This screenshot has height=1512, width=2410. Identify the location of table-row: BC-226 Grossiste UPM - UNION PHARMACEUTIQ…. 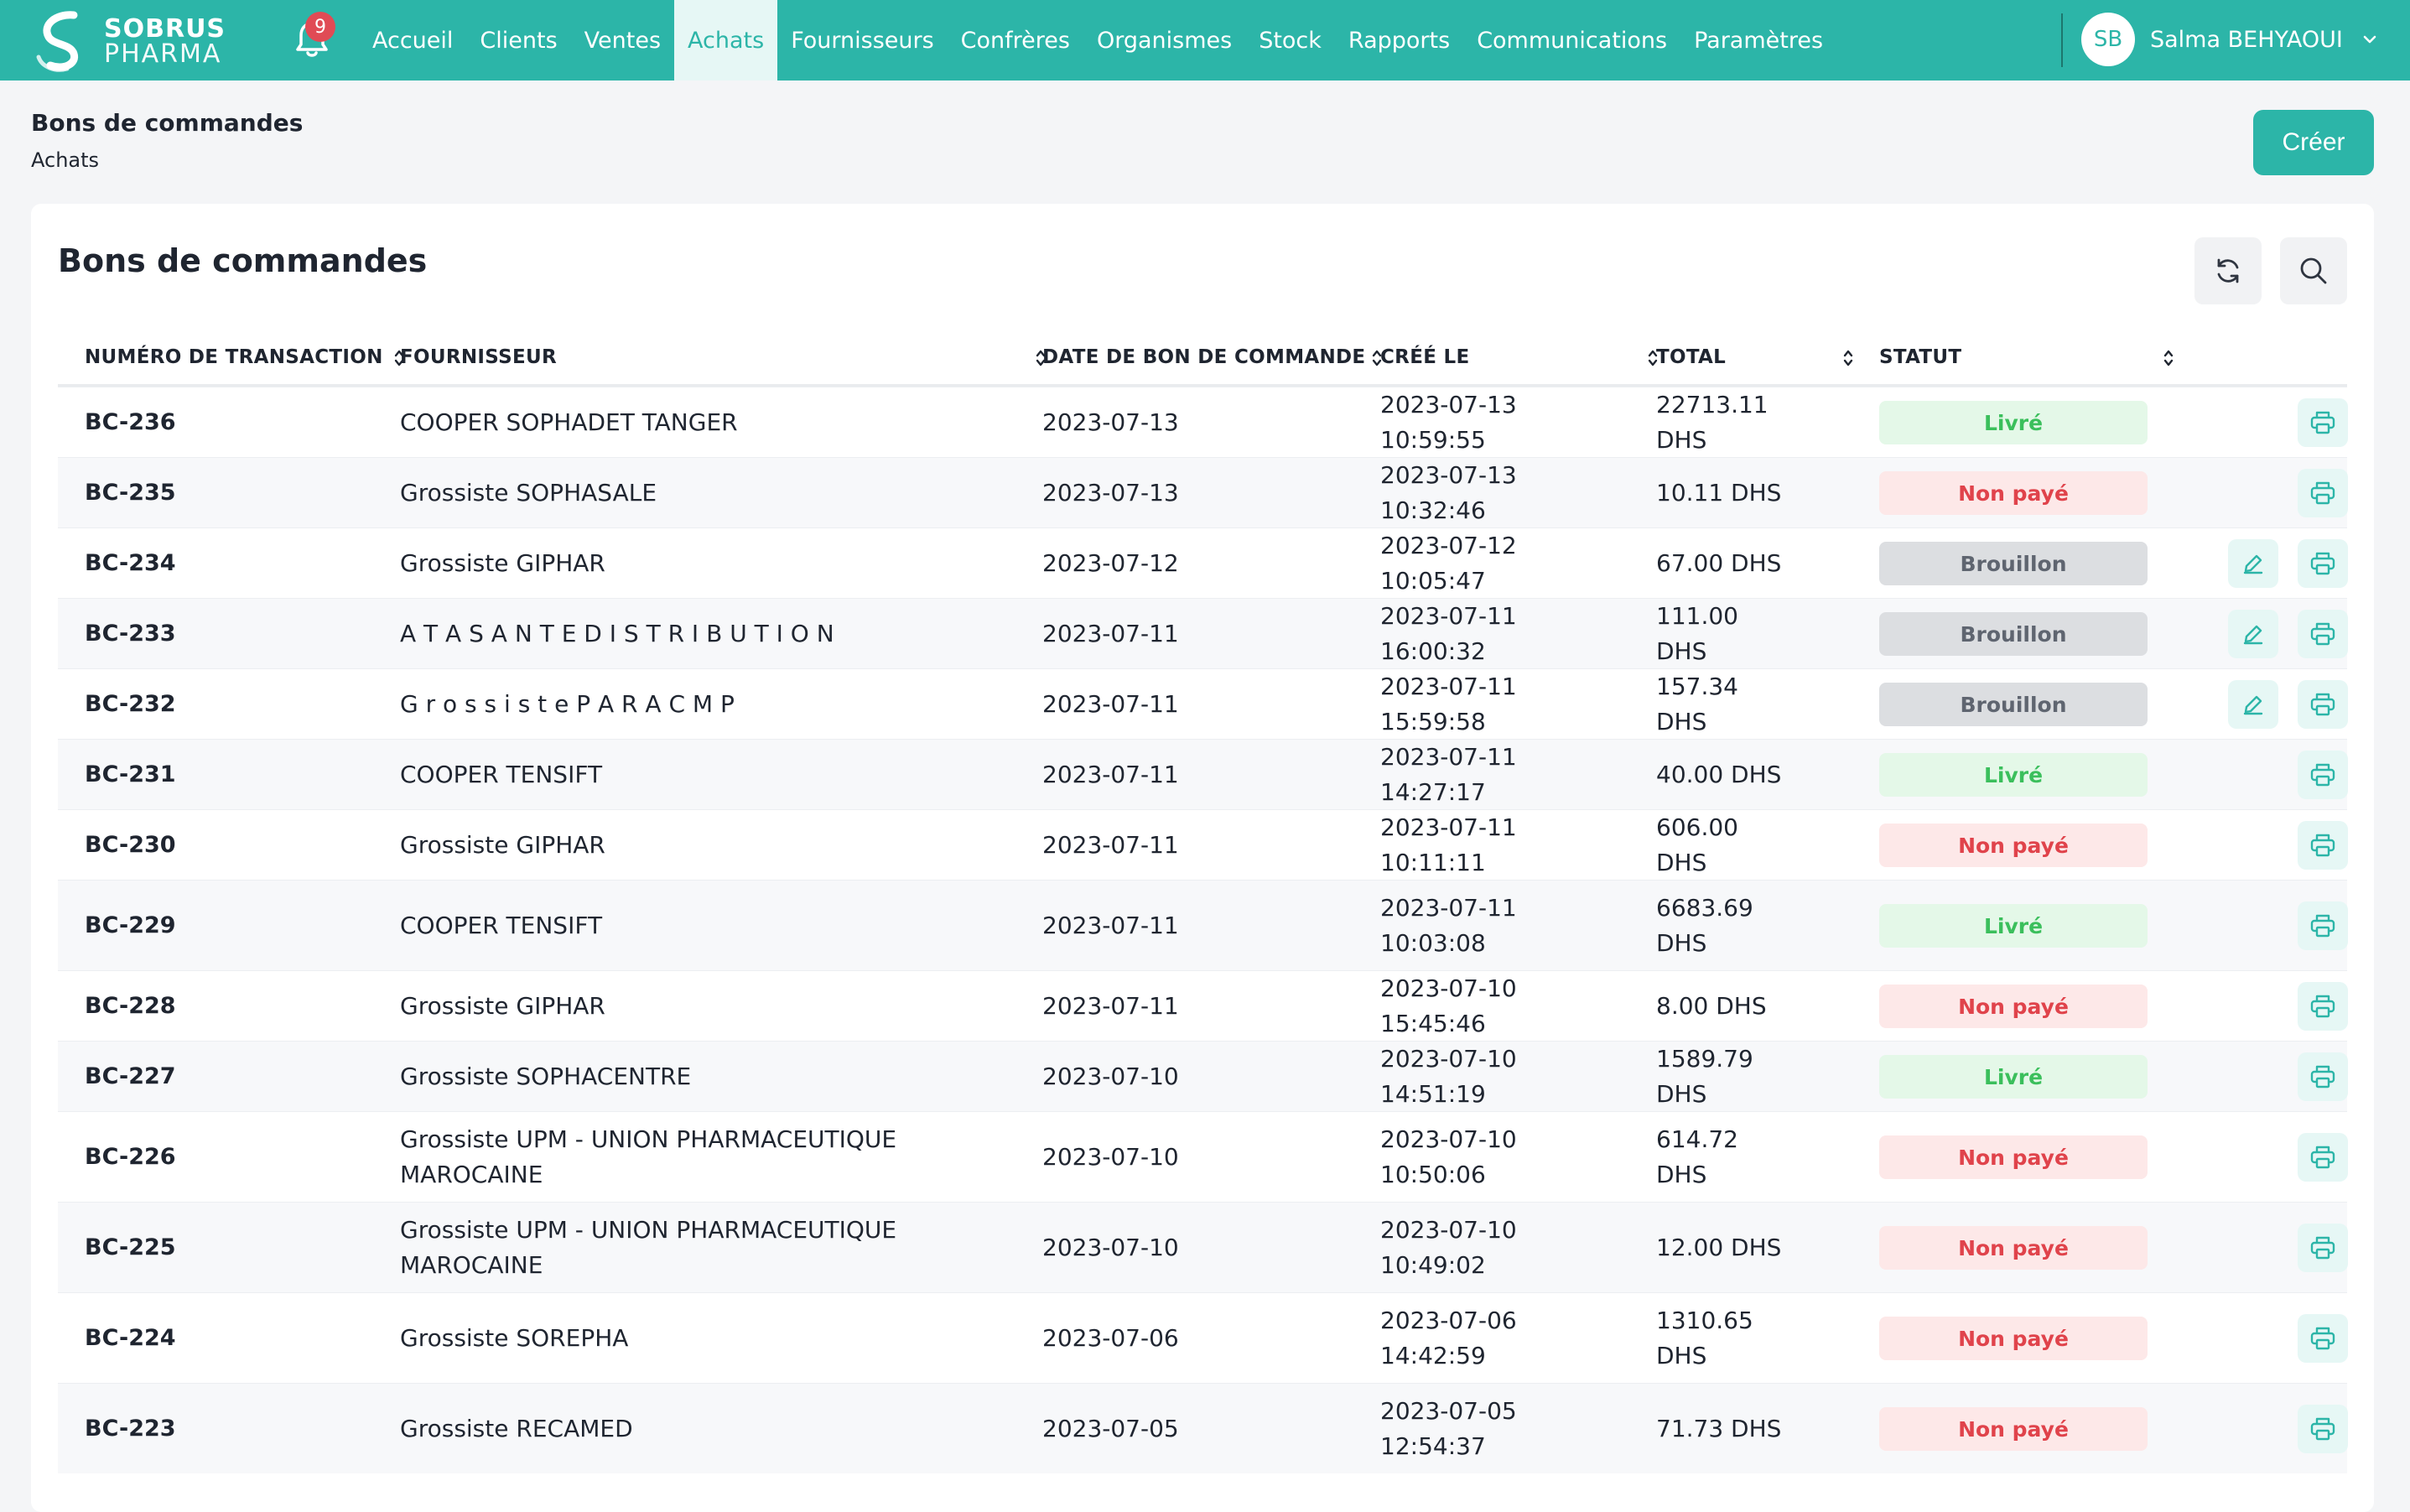
(1203, 1156).